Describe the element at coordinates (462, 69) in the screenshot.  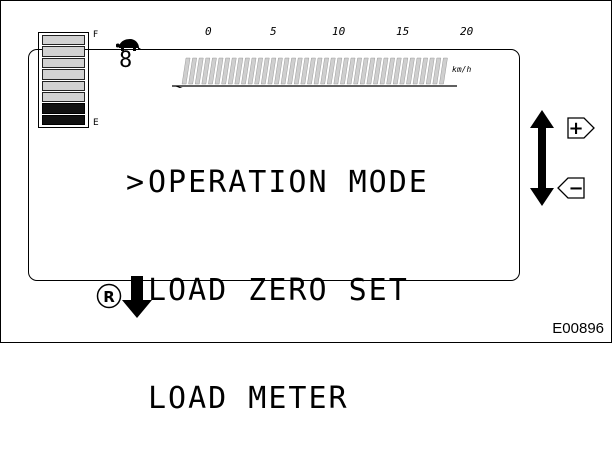
I see `speed-unit: km/h` at that location.